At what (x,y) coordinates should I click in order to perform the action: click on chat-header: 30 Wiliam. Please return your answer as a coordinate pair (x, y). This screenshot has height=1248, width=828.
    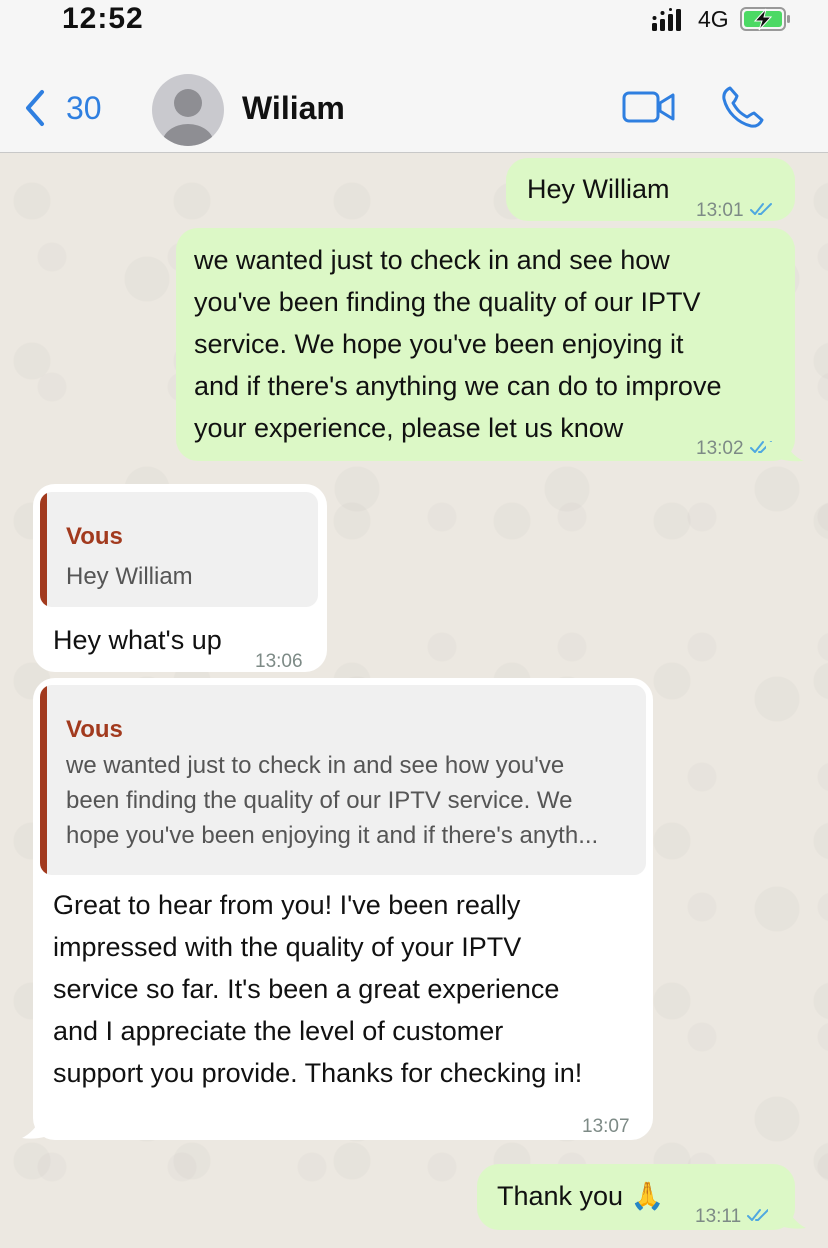
    Looking at the image, I should click on (414, 99).